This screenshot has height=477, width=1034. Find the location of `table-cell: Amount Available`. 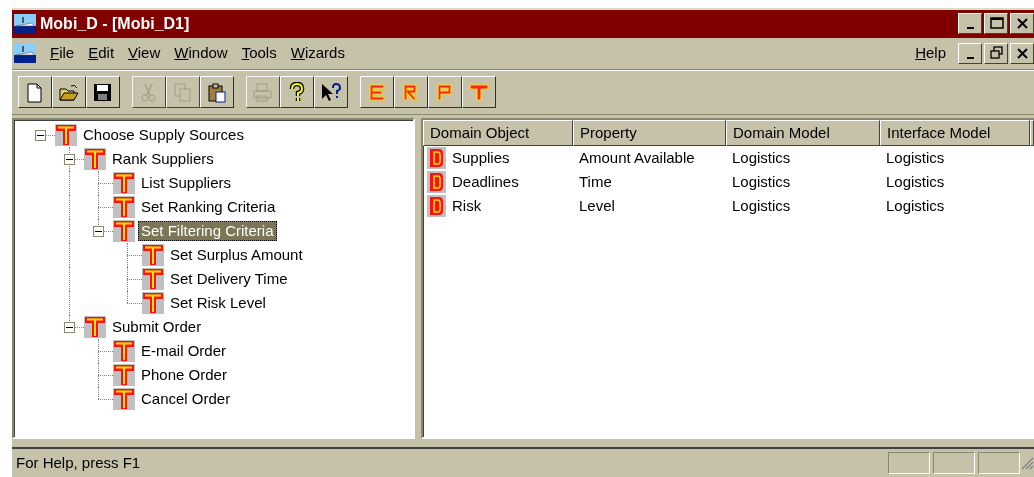

table-cell: Amount Available is located at coordinates (637, 158).